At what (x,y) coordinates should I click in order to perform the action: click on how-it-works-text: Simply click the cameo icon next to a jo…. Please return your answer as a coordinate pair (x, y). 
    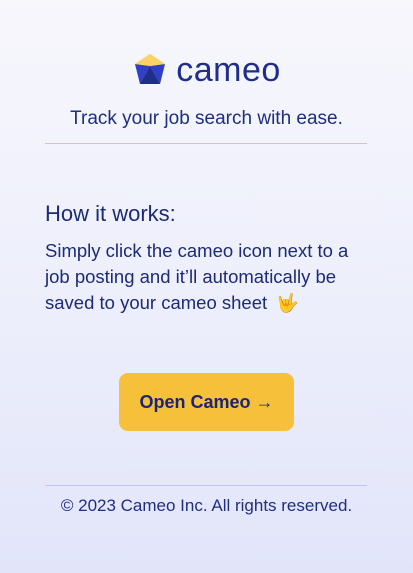
    Looking at the image, I should click on (197, 276).